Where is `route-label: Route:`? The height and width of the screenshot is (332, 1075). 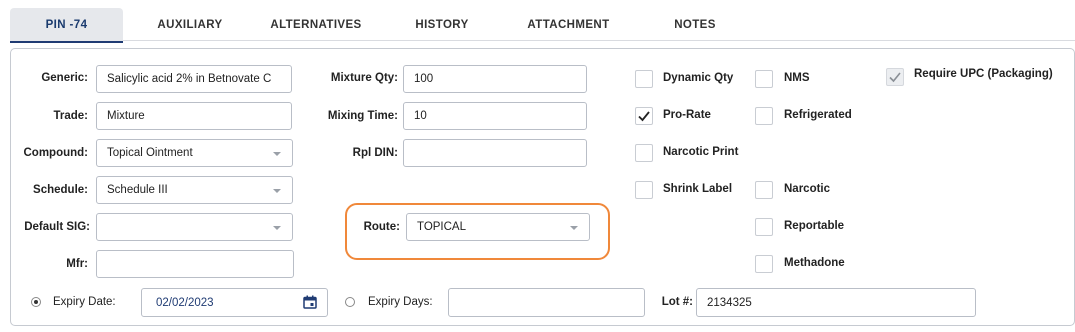
route-label: Route: is located at coordinates (381, 227).